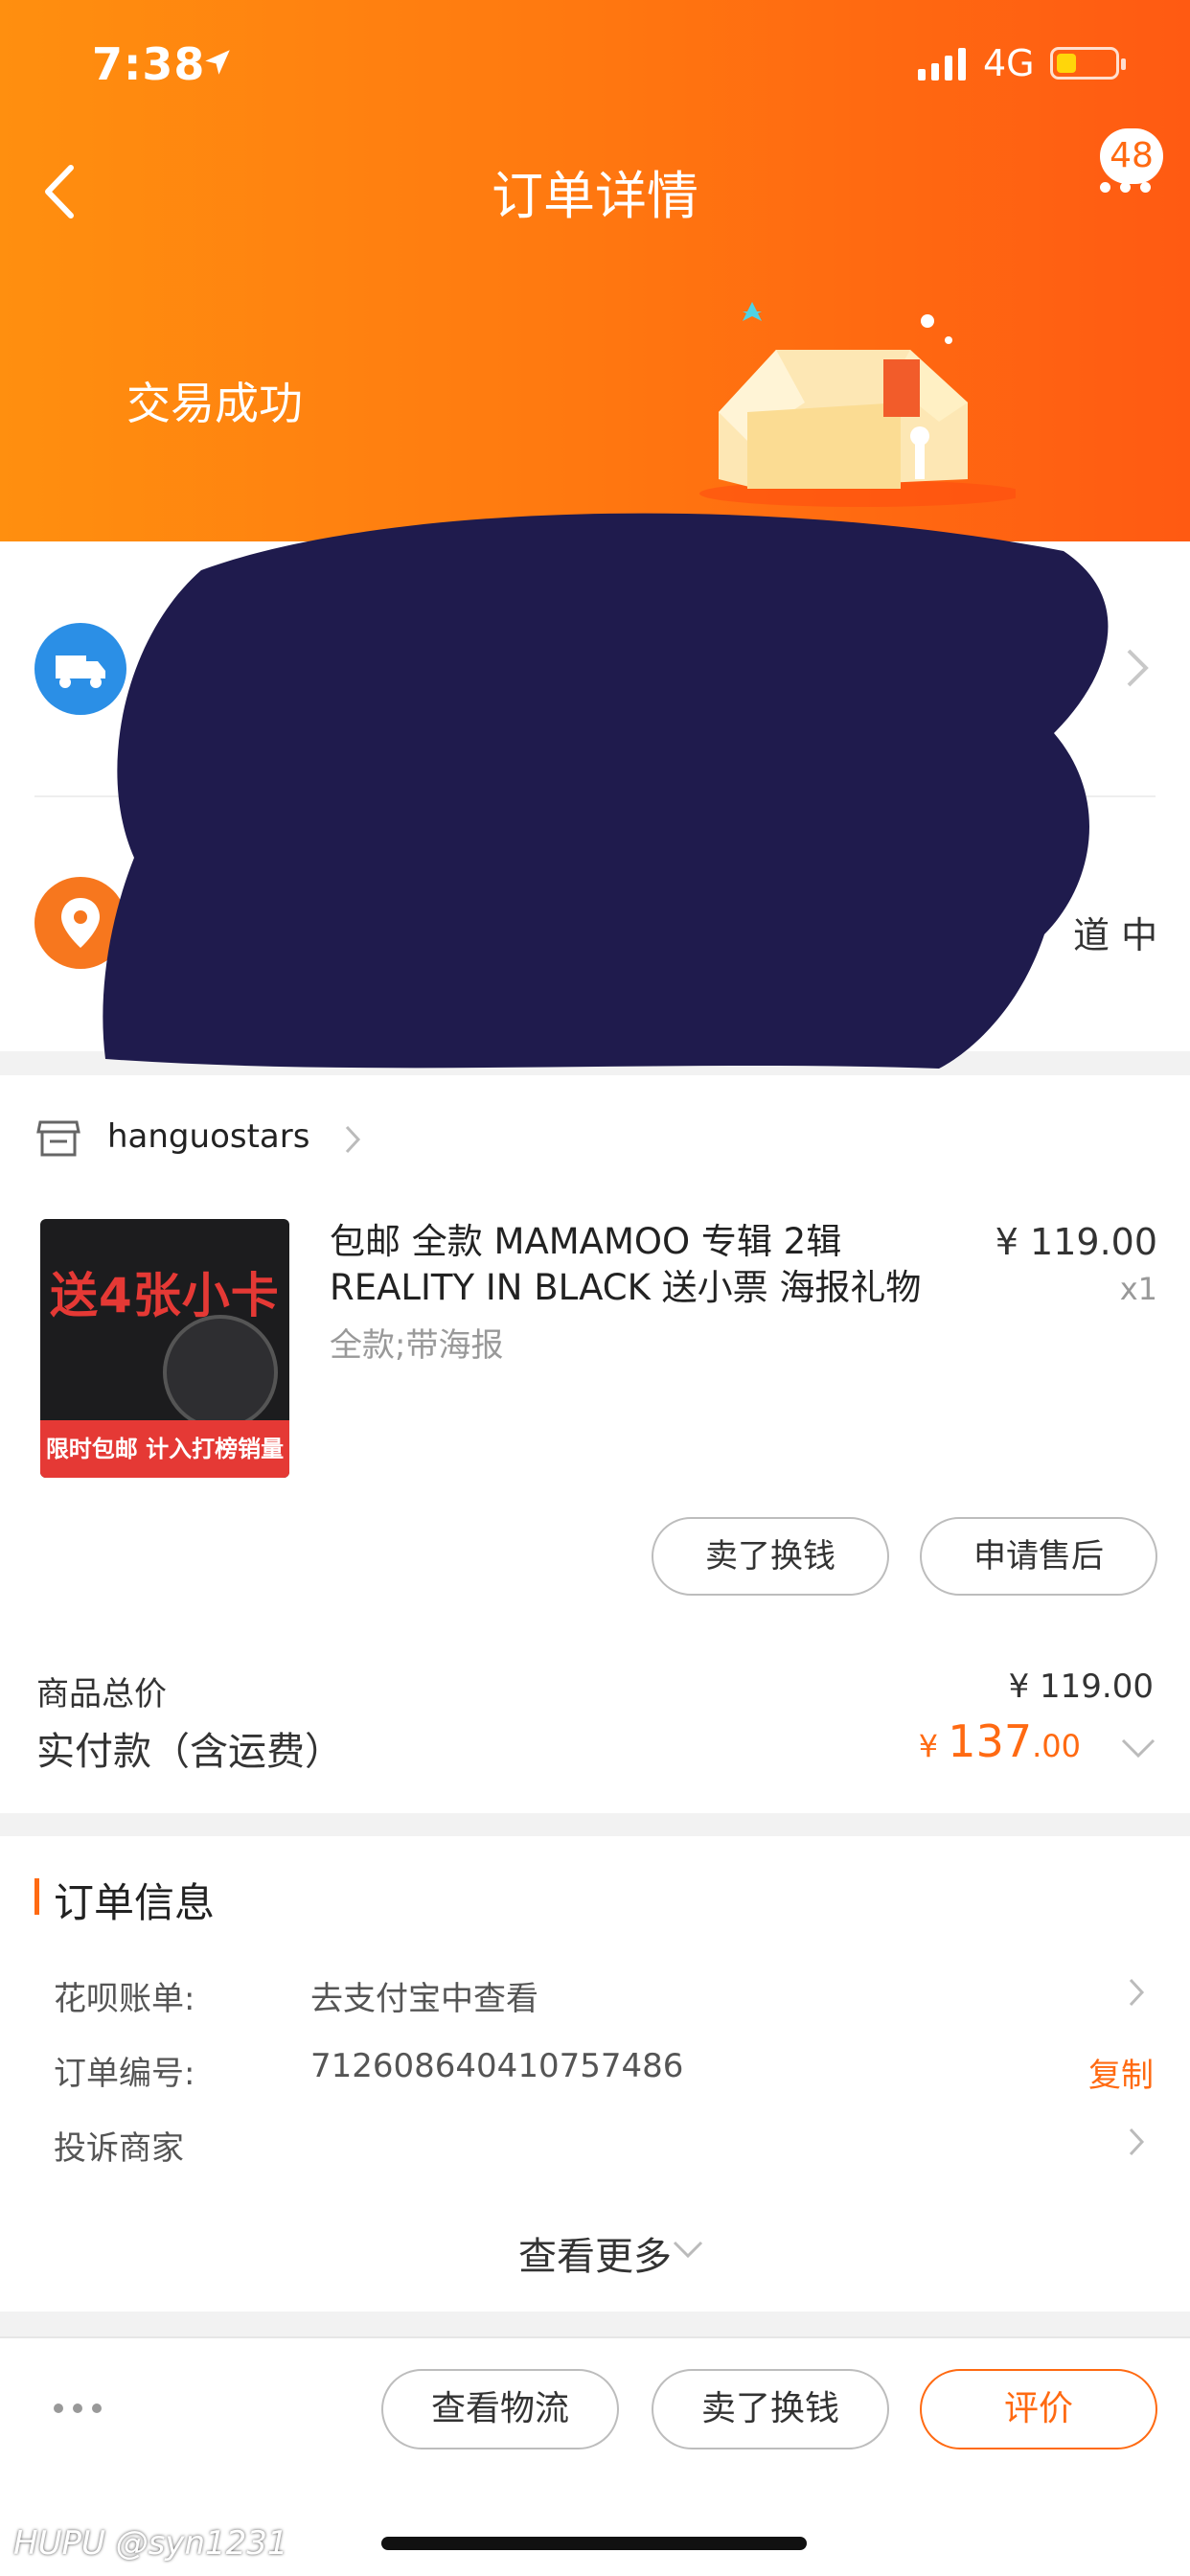 This screenshot has width=1190, height=2576. What do you see at coordinates (37, 1896) in the screenshot?
I see `section-accent-bar` at bounding box center [37, 1896].